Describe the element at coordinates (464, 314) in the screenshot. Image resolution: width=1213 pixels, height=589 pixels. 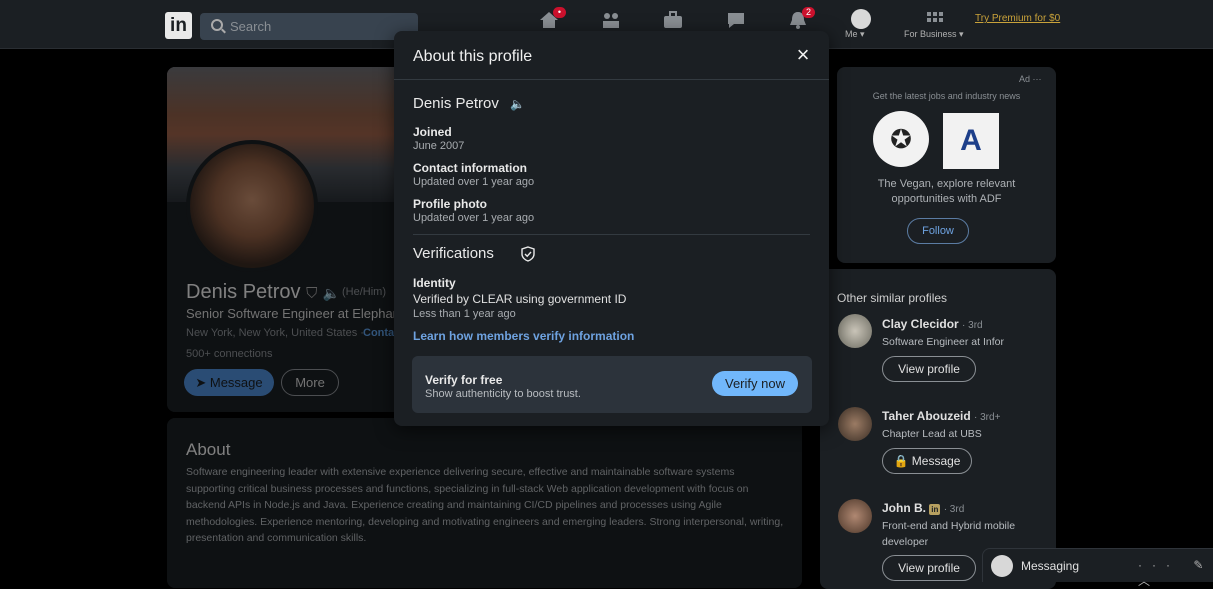
I see `identity-time: Less than 1 year ago` at that location.